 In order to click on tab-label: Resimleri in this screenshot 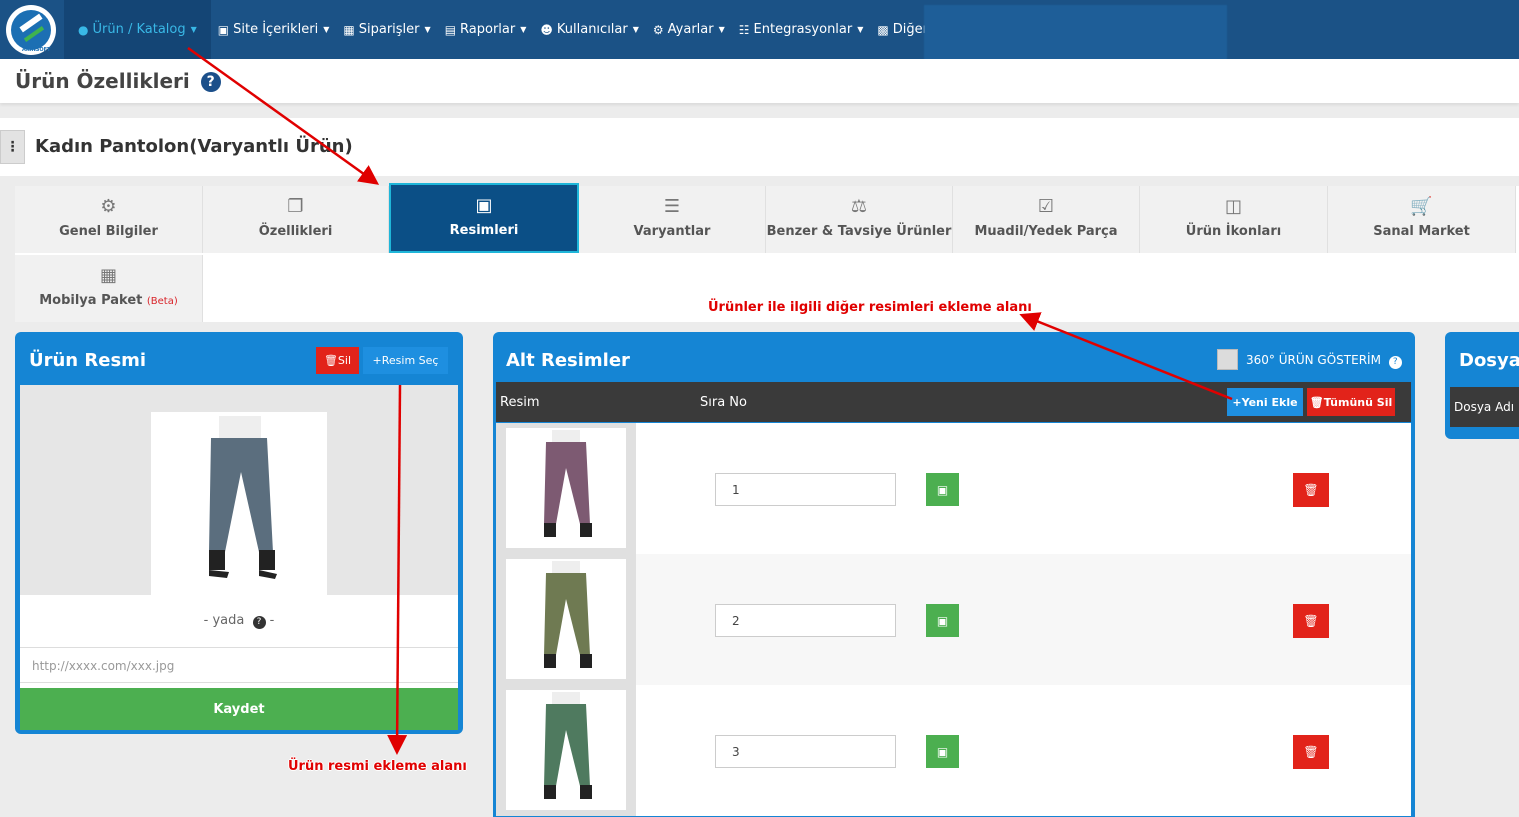, I will do `click(484, 230)`.